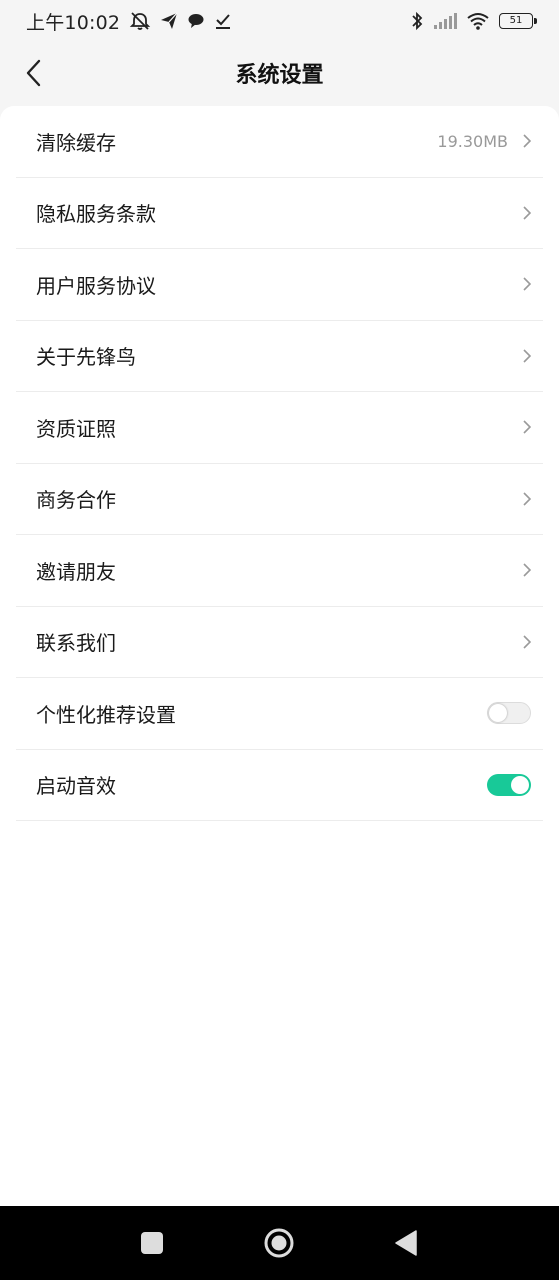  What do you see at coordinates (279, 499) in the screenshot?
I see `settings-item-business: 商务合作` at bounding box center [279, 499].